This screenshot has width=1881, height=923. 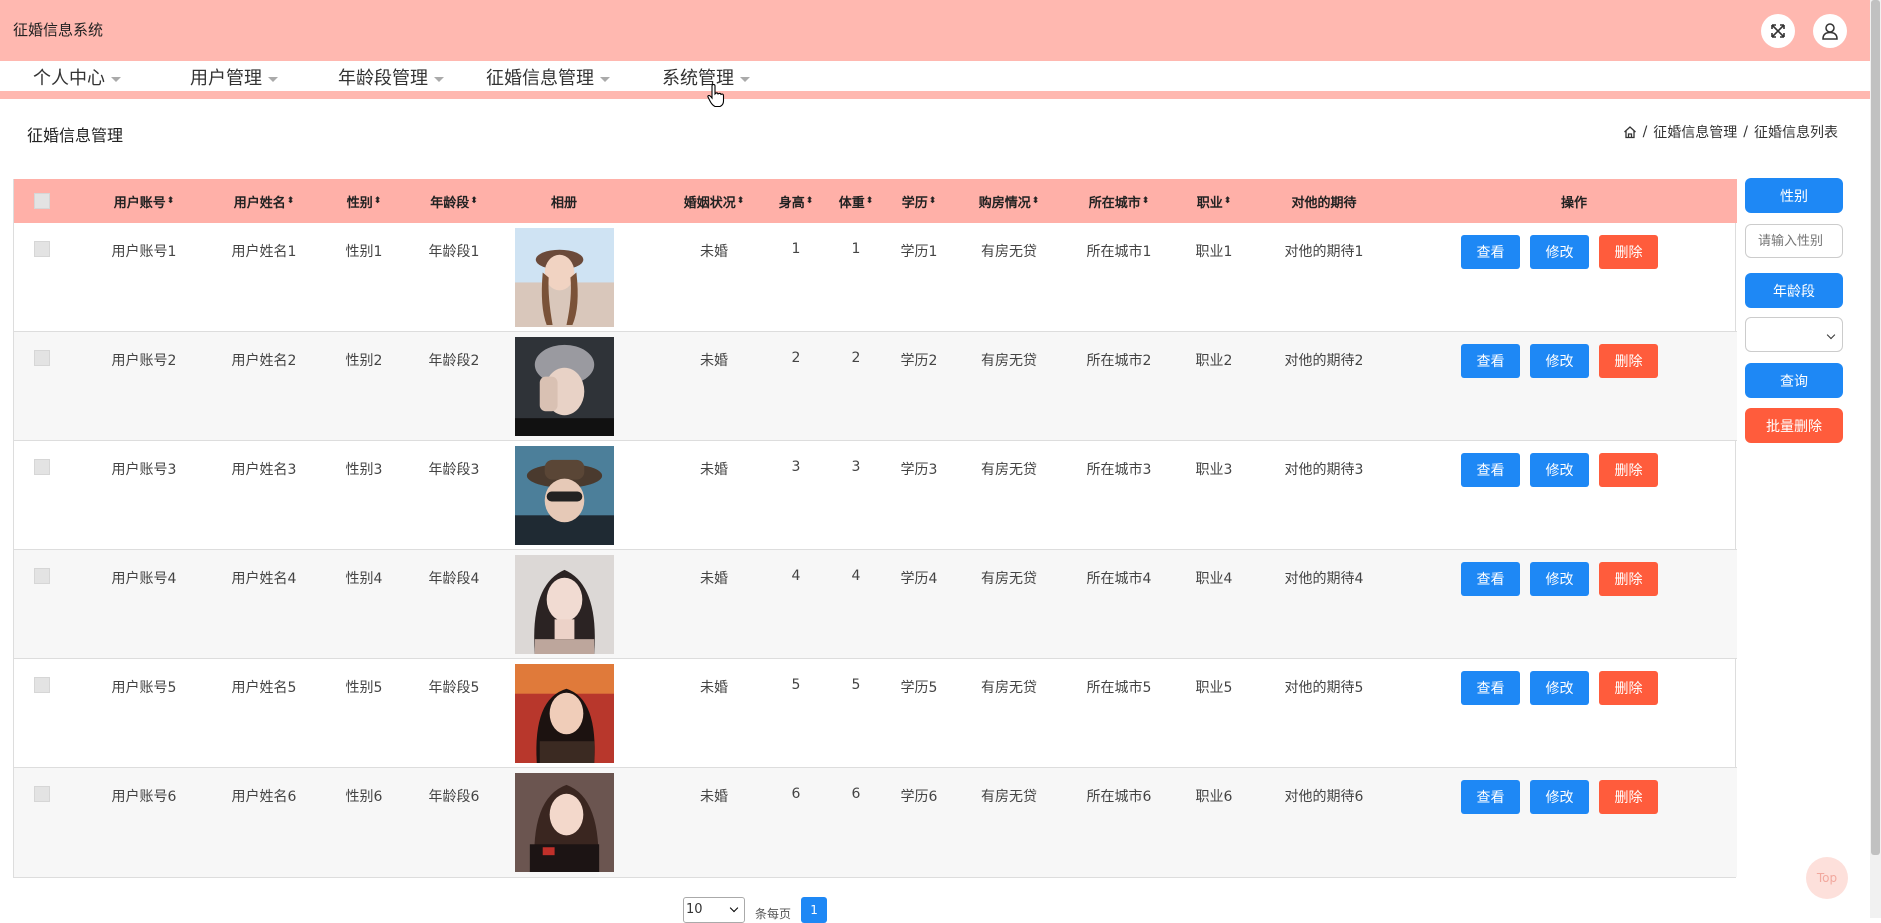 What do you see at coordinates (548, 77) in the screenshot?
I see `nav-item-matchmaking-management: 征婚信息管理` at bounding box center [548, 77].